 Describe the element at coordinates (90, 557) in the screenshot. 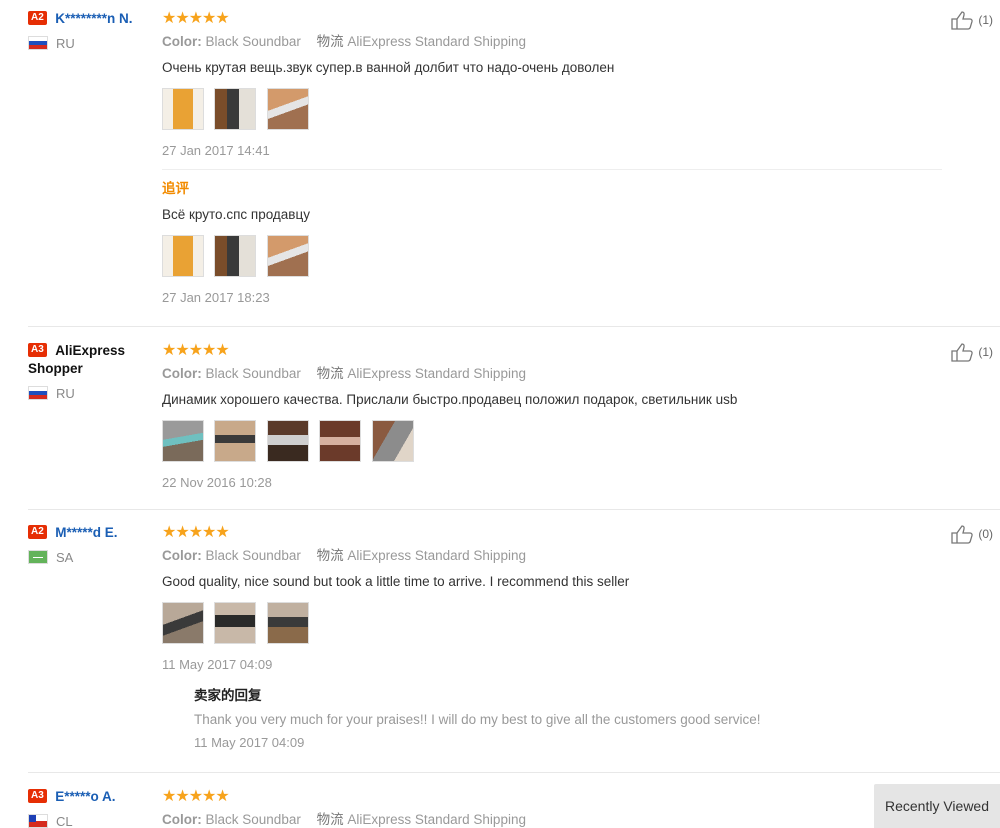

I see `country: SA` at that location.